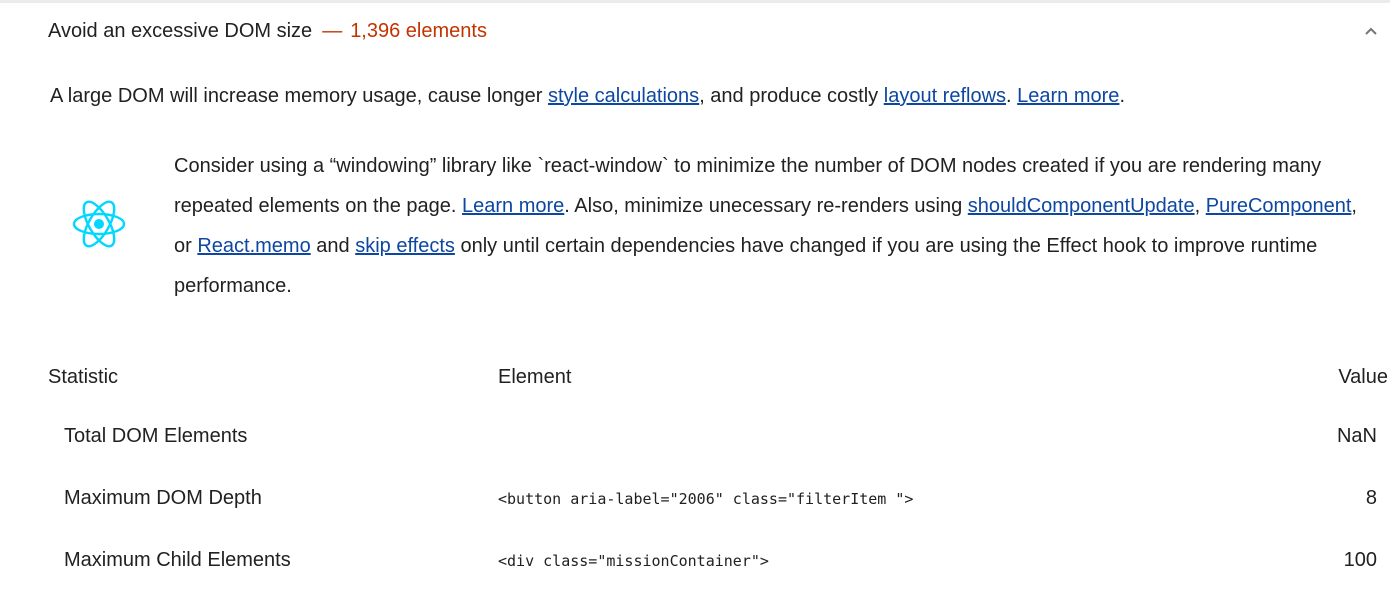 The image size is (1390, 611). I want to click on value-cell: 100, so click(1360, 560).